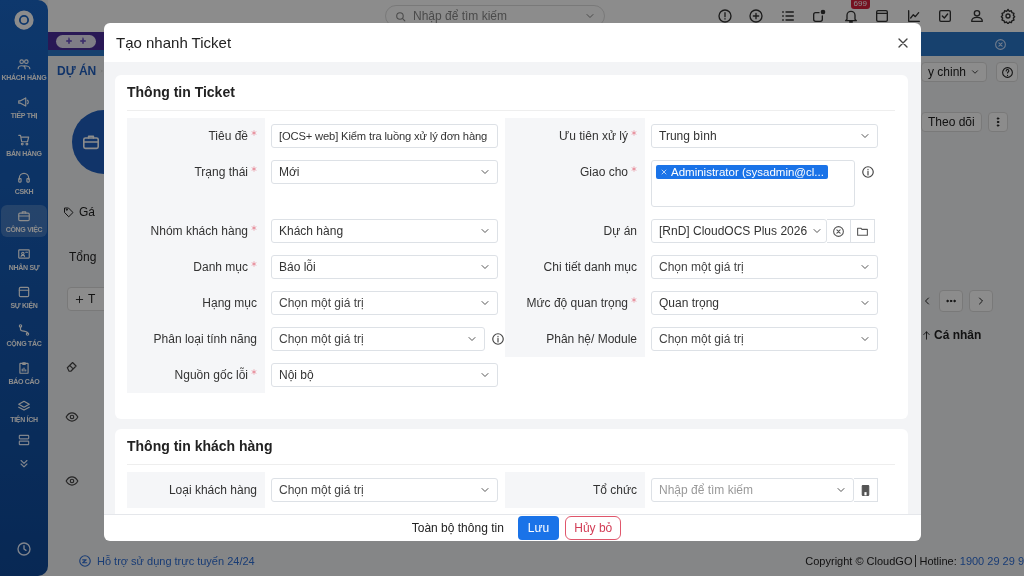 This screenshot has width=1024, height=576. Describe the element at coordinates (72, 366) in the screenshot. I see `eraser-icon` at that location.